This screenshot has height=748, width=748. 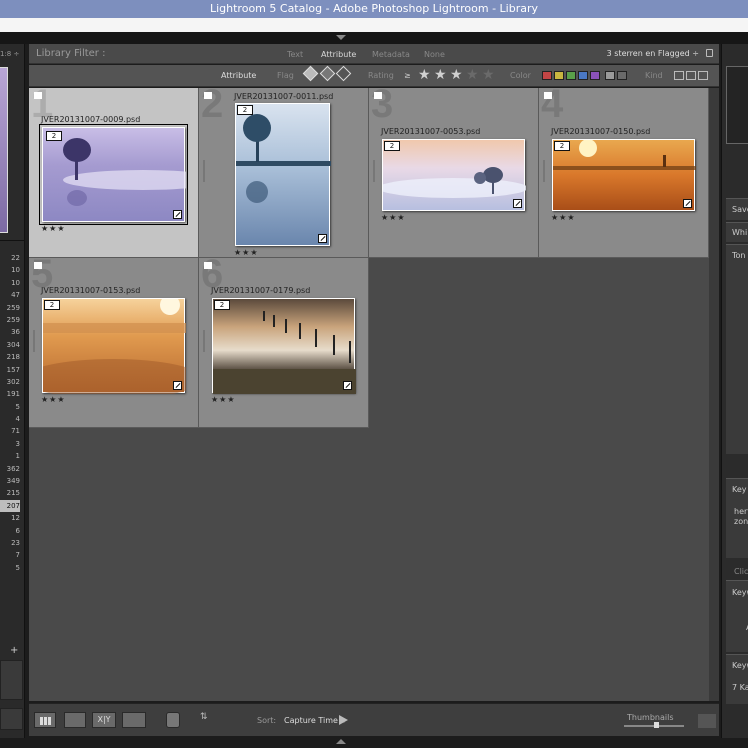 I want to click on compare-view-button: X|Y, so click(x=104, y=720).